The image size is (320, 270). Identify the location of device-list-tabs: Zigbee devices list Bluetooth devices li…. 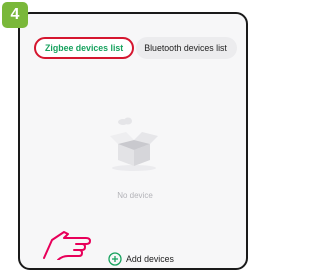
(140, 48).